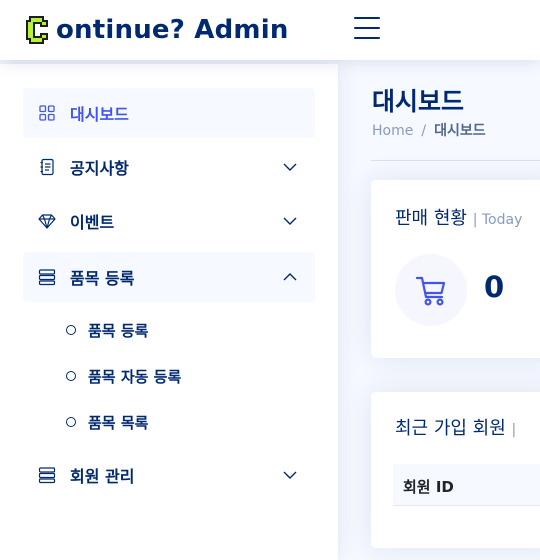 This screenshot has width=540, height=560. Describe the element at coordinates (99, 114) in the screenshot. I see `sidebar-item-label: 대시보드` at that location.